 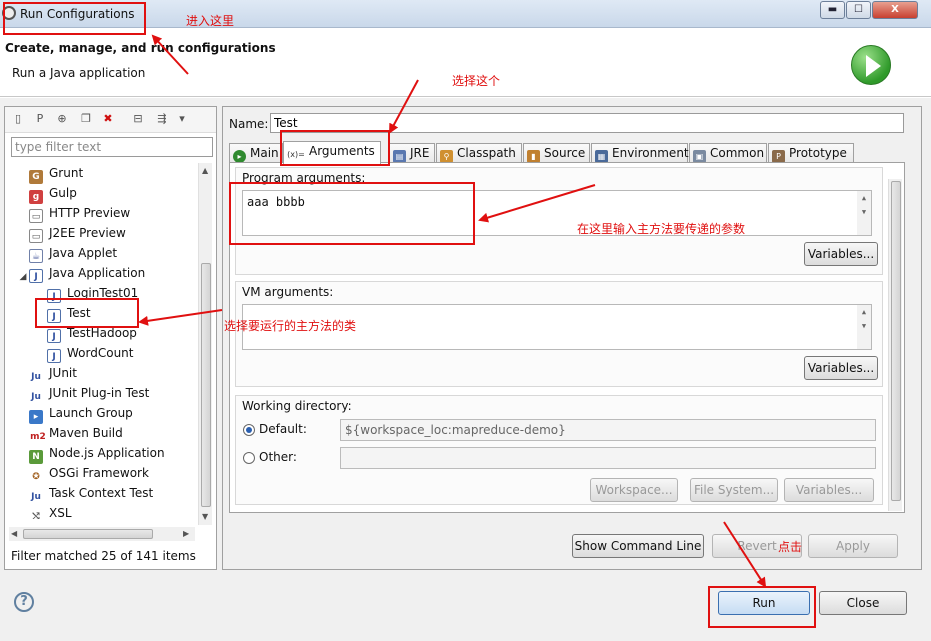 I want to click on tree-vertical-scrollbar: ▲ ▼, so click(x=205, y=344).